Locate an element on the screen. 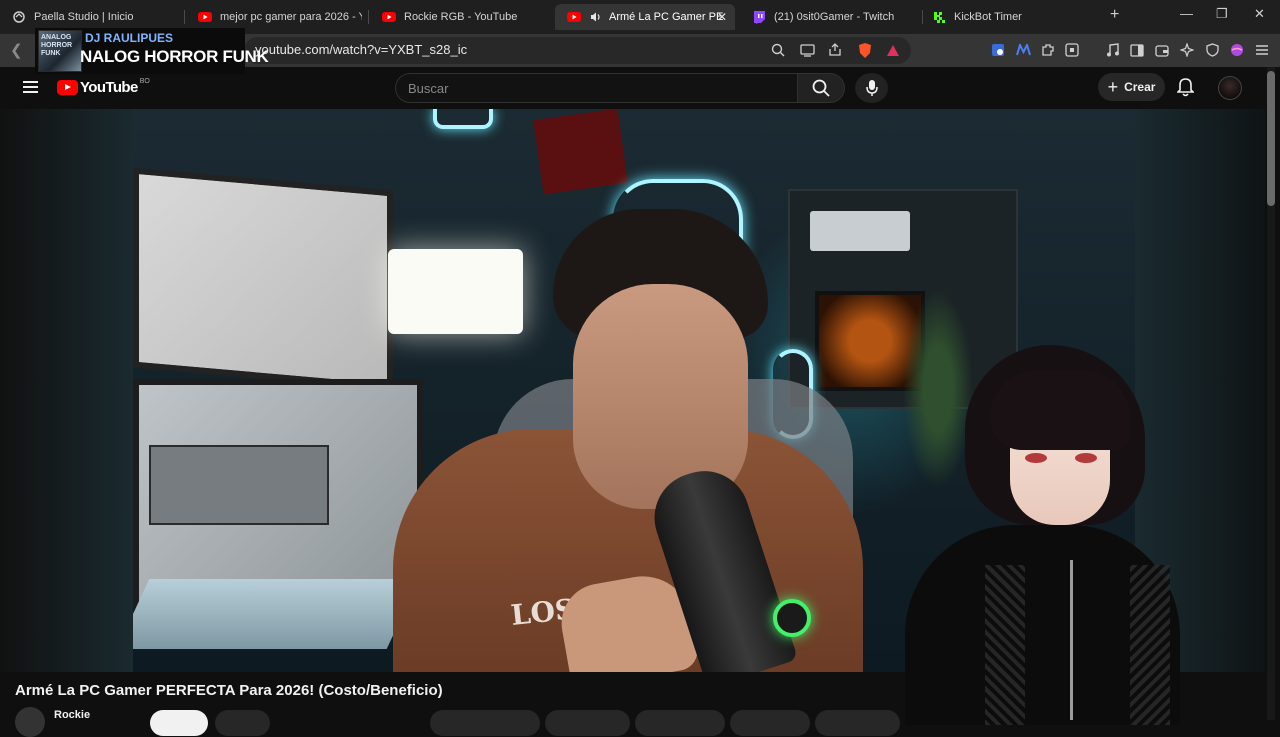 Image resolution: width=1280 pixels, height=737 pixels. tab-arme-la-pc-gamer: Armé La PC Gamer PERFECTA ✕ is located at coordinates (645, 17).